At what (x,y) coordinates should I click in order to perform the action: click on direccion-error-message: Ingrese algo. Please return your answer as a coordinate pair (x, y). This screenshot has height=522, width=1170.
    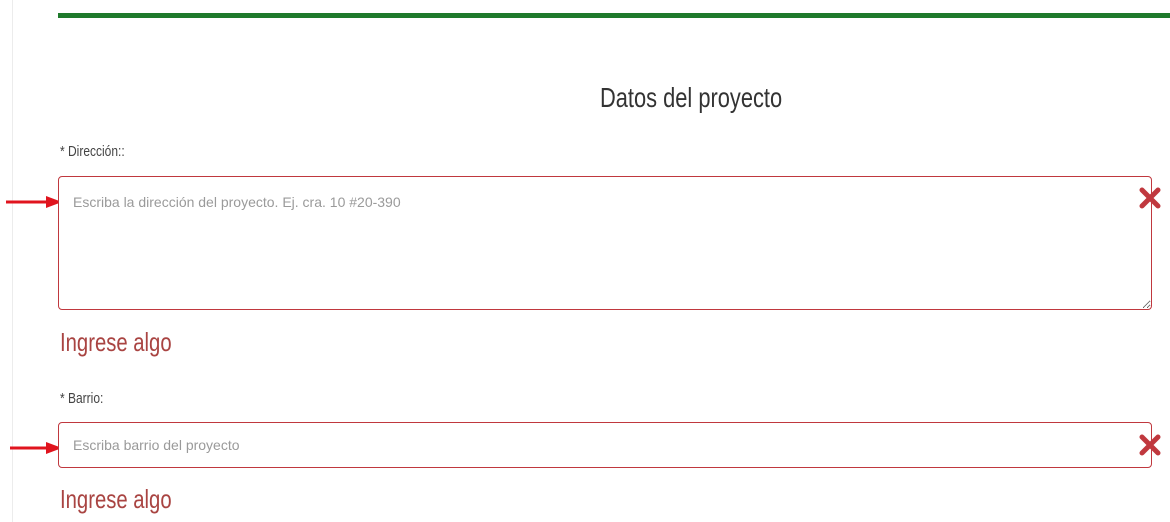
    Looking at the image, I should click on (116, 342).